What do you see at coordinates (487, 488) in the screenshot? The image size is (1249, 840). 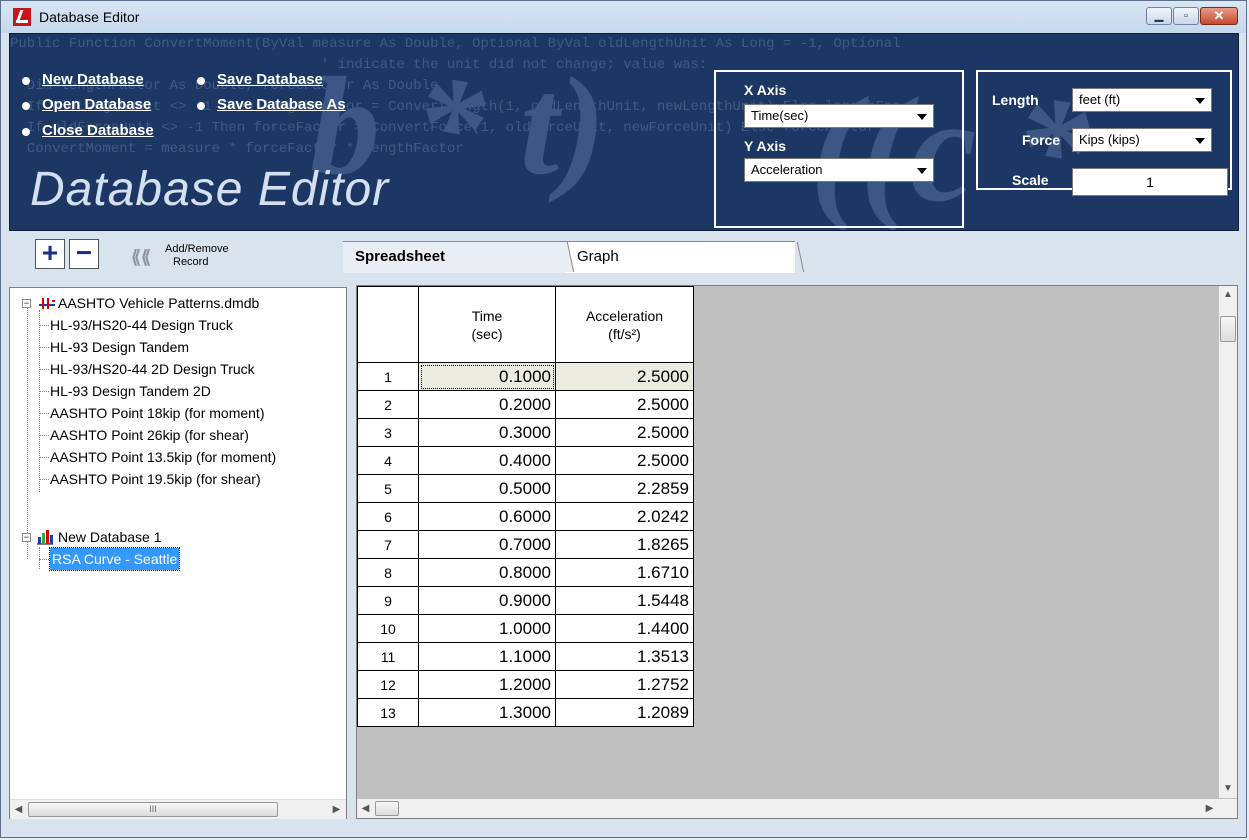 I see `time-cell: 0.5000` at bounding box center [487, 488].